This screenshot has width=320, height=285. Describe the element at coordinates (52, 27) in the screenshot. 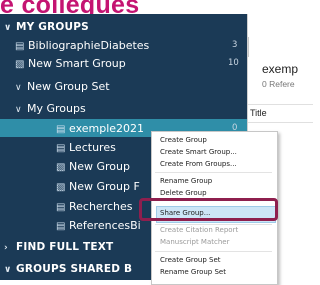

I see `section-my-groups-label: MY GROUPS` at that location.